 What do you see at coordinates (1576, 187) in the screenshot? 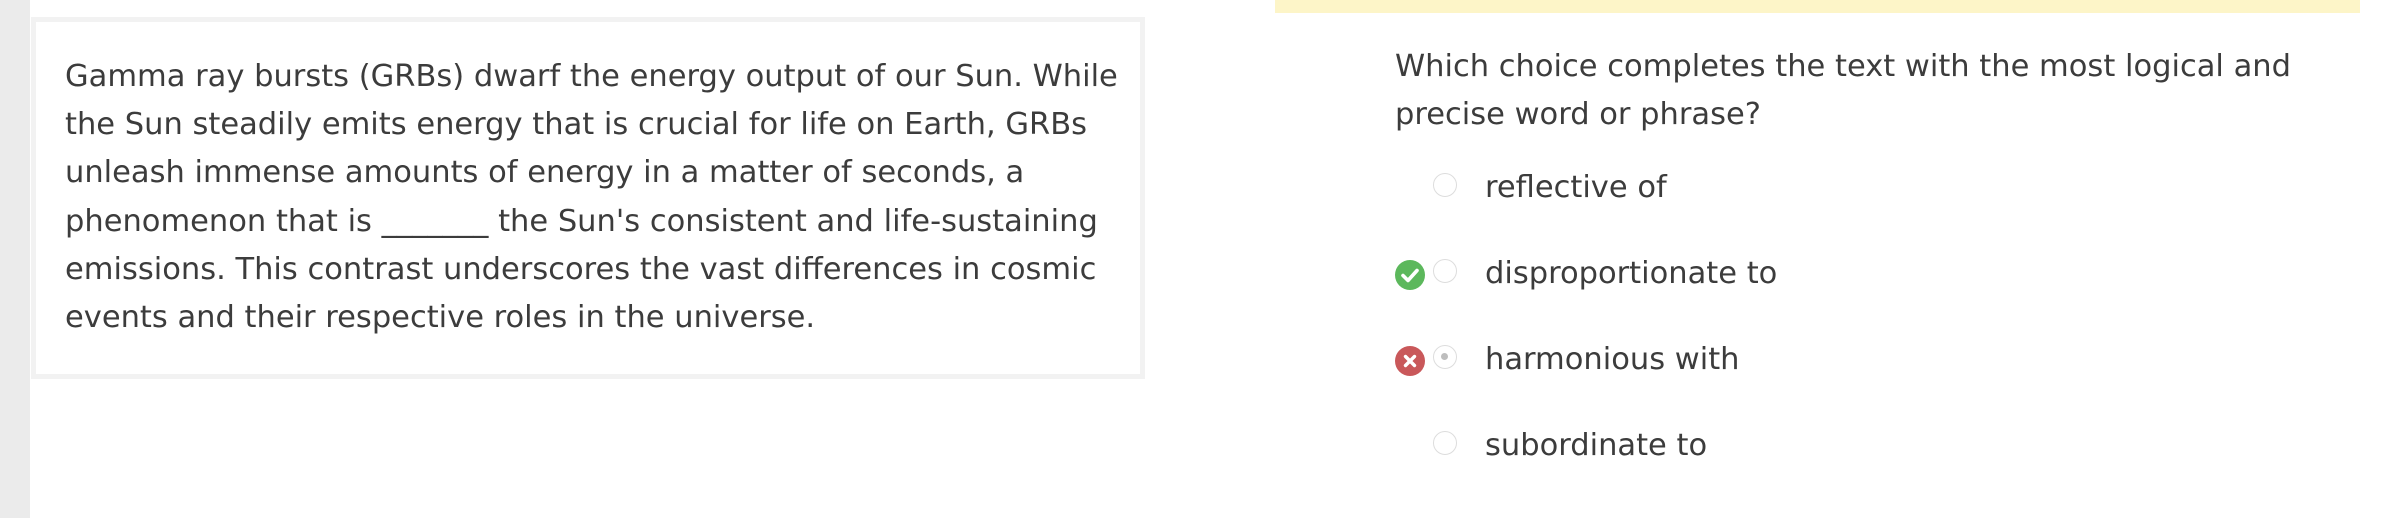
I see `choice-label: reflective of` at bounding box center [1576, 187].